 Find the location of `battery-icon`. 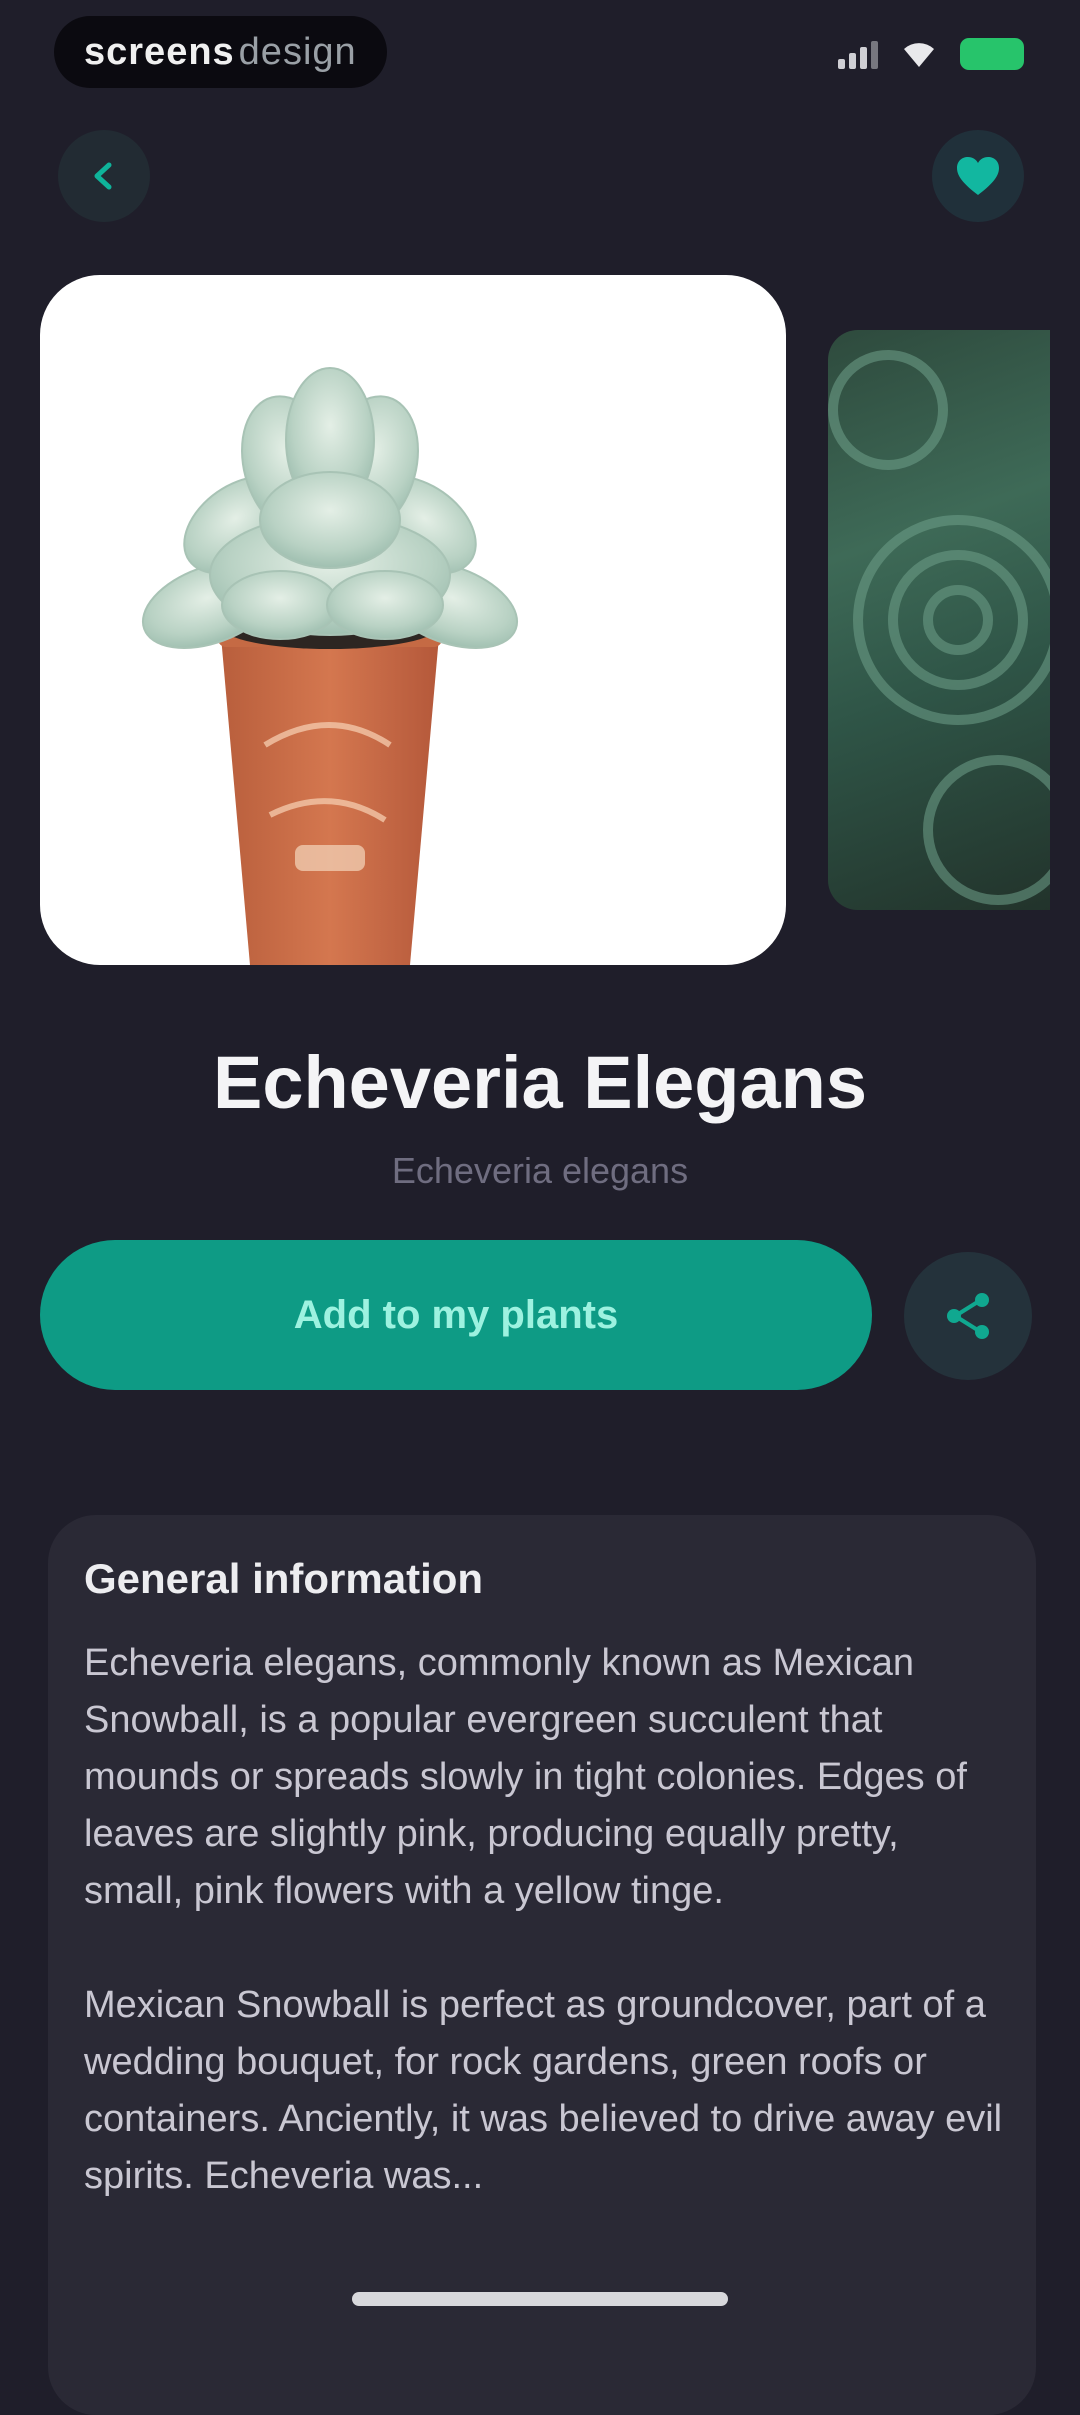

battery-icon is located at coordinates (992, 54).